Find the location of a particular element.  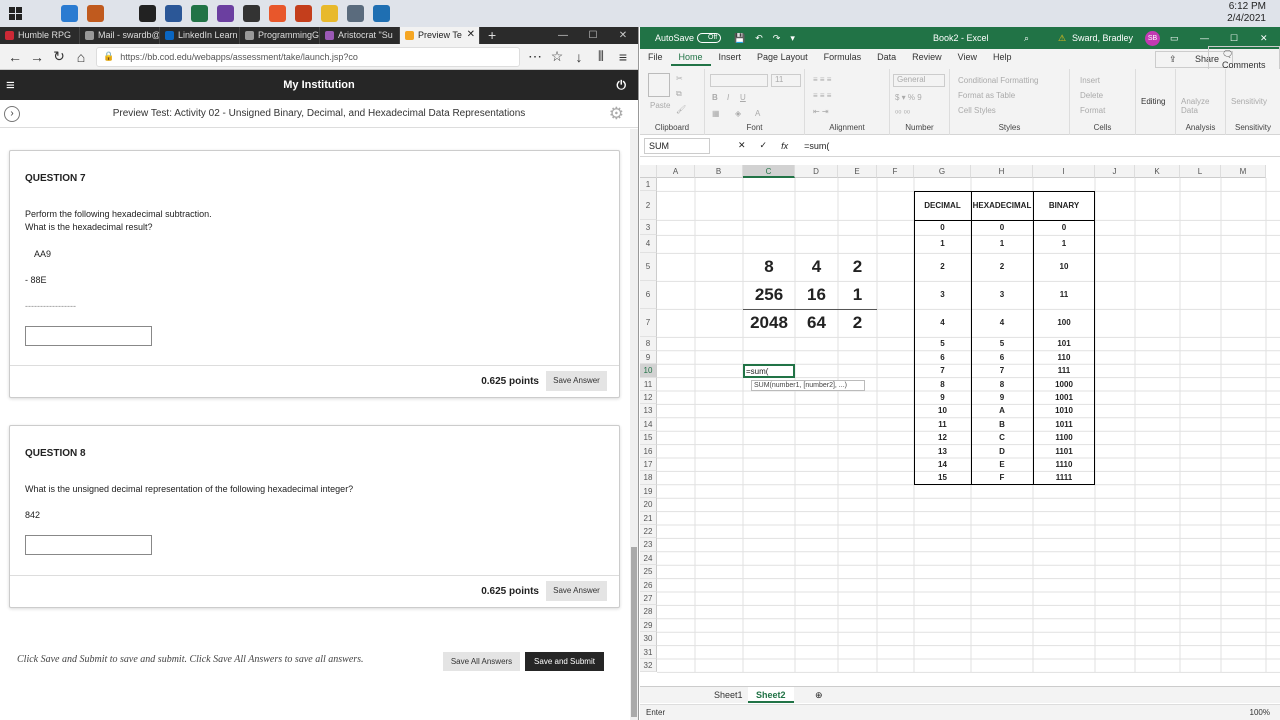

table-cell: E is located at coordinates (1002, 464).